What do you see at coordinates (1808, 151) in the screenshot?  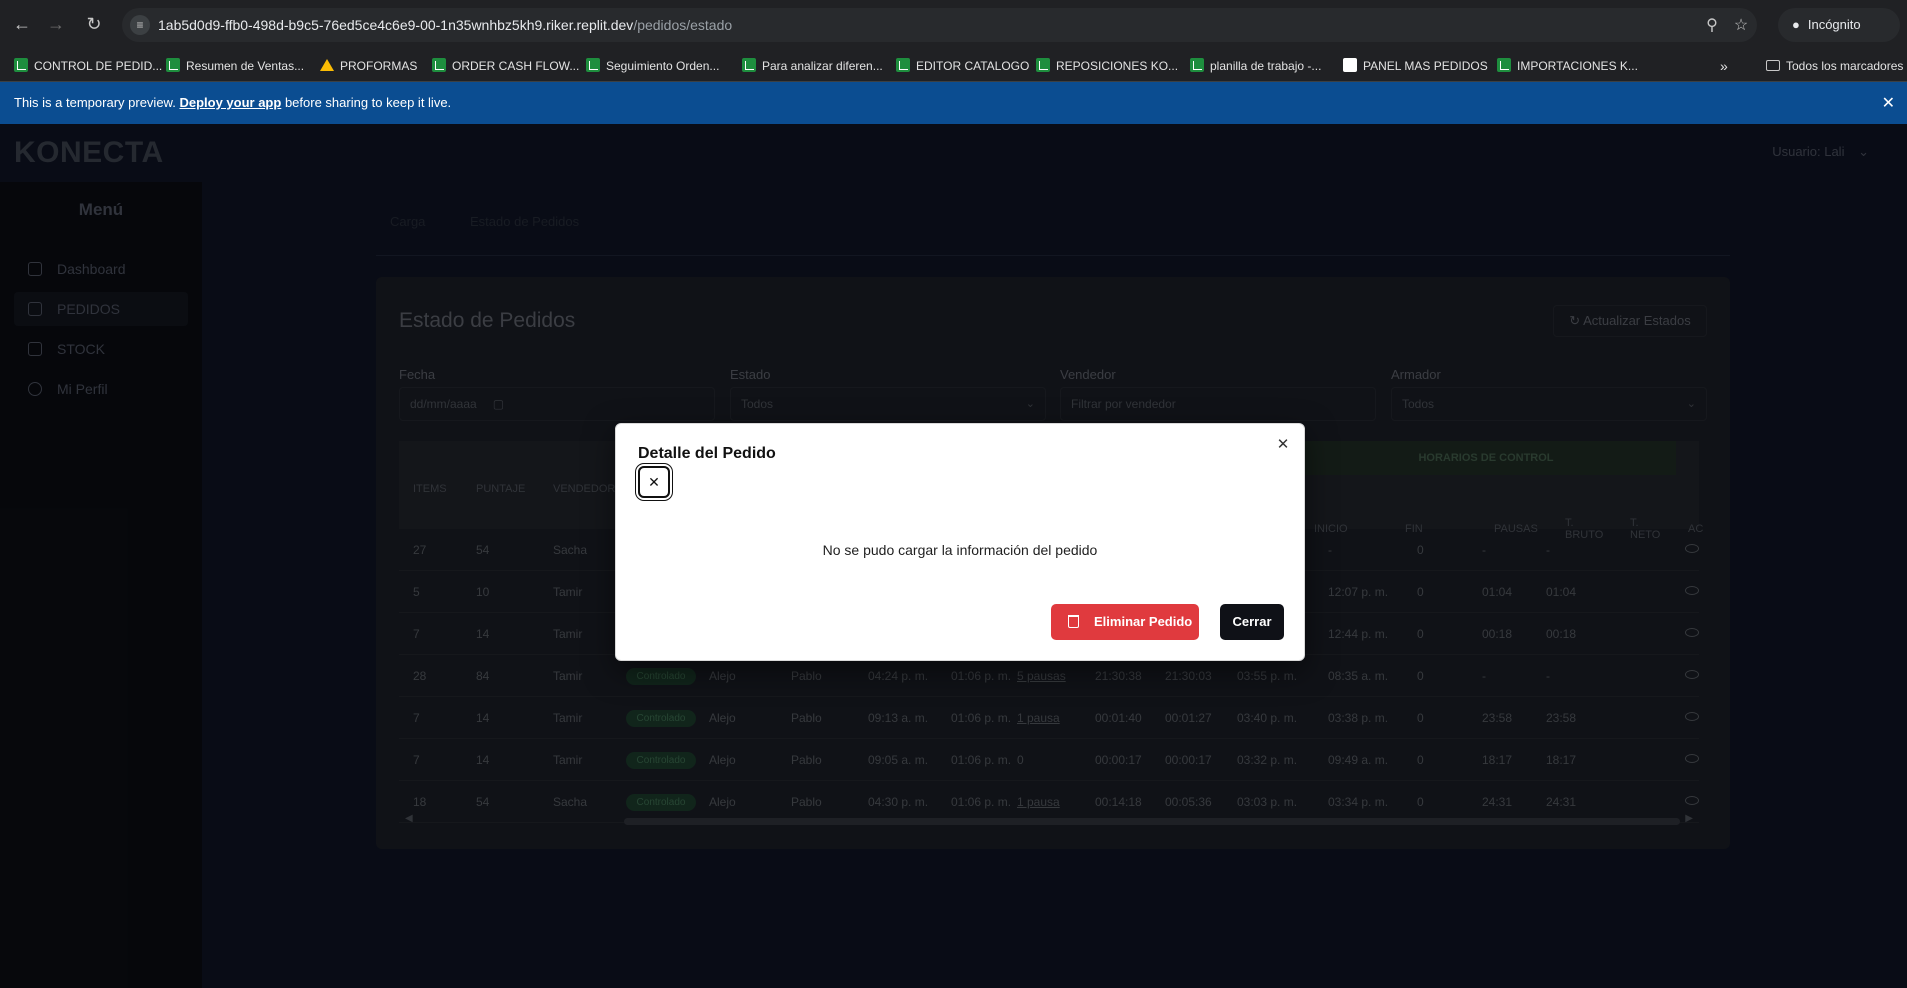 I see `user-label: Usuario: Lali` at bounding box center [1808, 151].